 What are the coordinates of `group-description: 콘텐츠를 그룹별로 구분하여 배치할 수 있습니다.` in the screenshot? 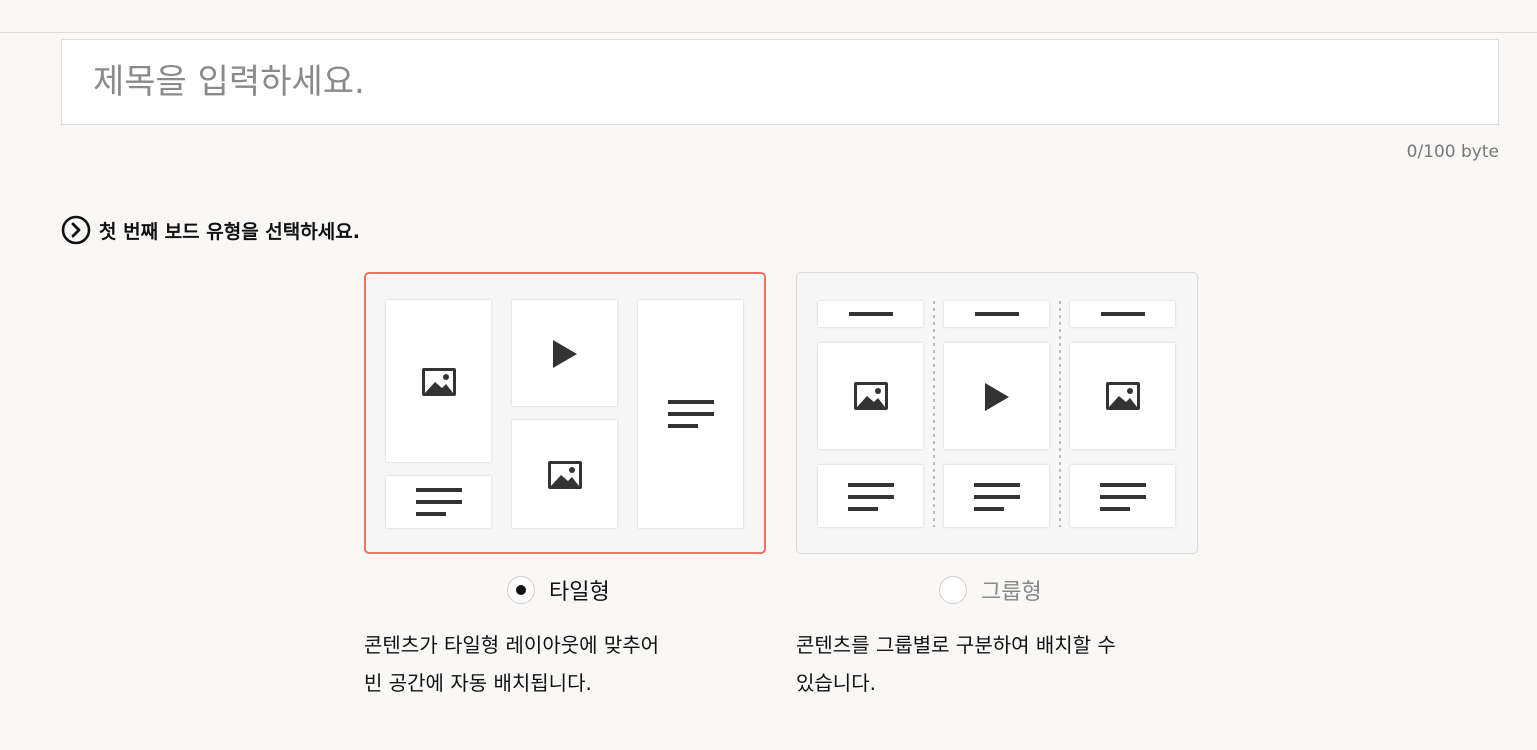 It's located at (991, 664).